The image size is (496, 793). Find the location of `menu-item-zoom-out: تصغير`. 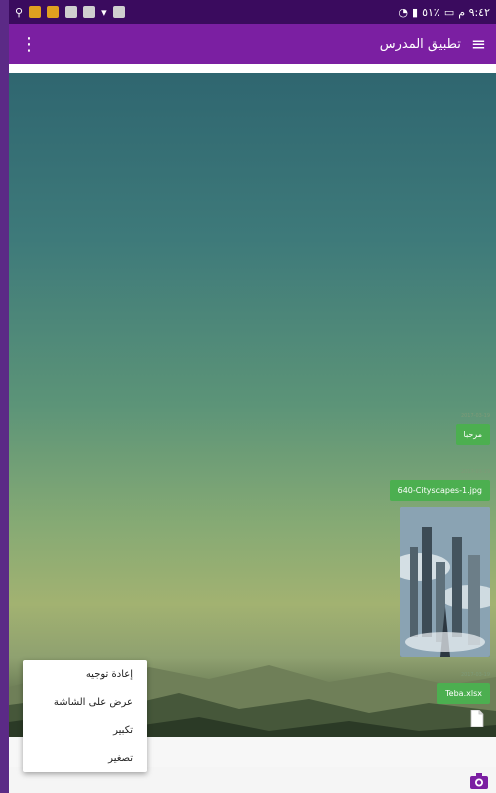

menu-item-zoom-out: تصغير is located at coordinates (85, 758).